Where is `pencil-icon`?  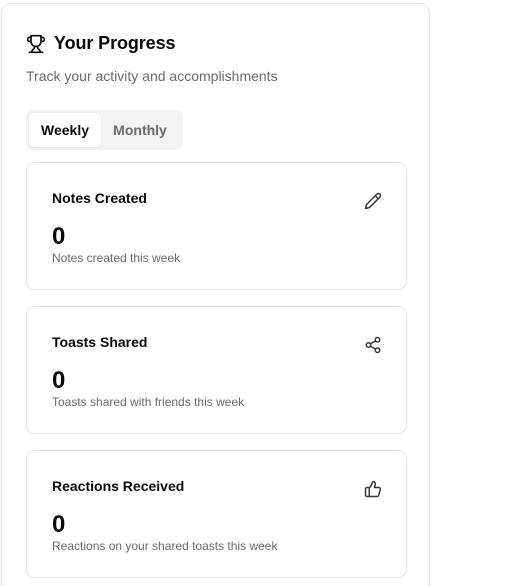
pencil-icon is located at coordinates (373, 201).